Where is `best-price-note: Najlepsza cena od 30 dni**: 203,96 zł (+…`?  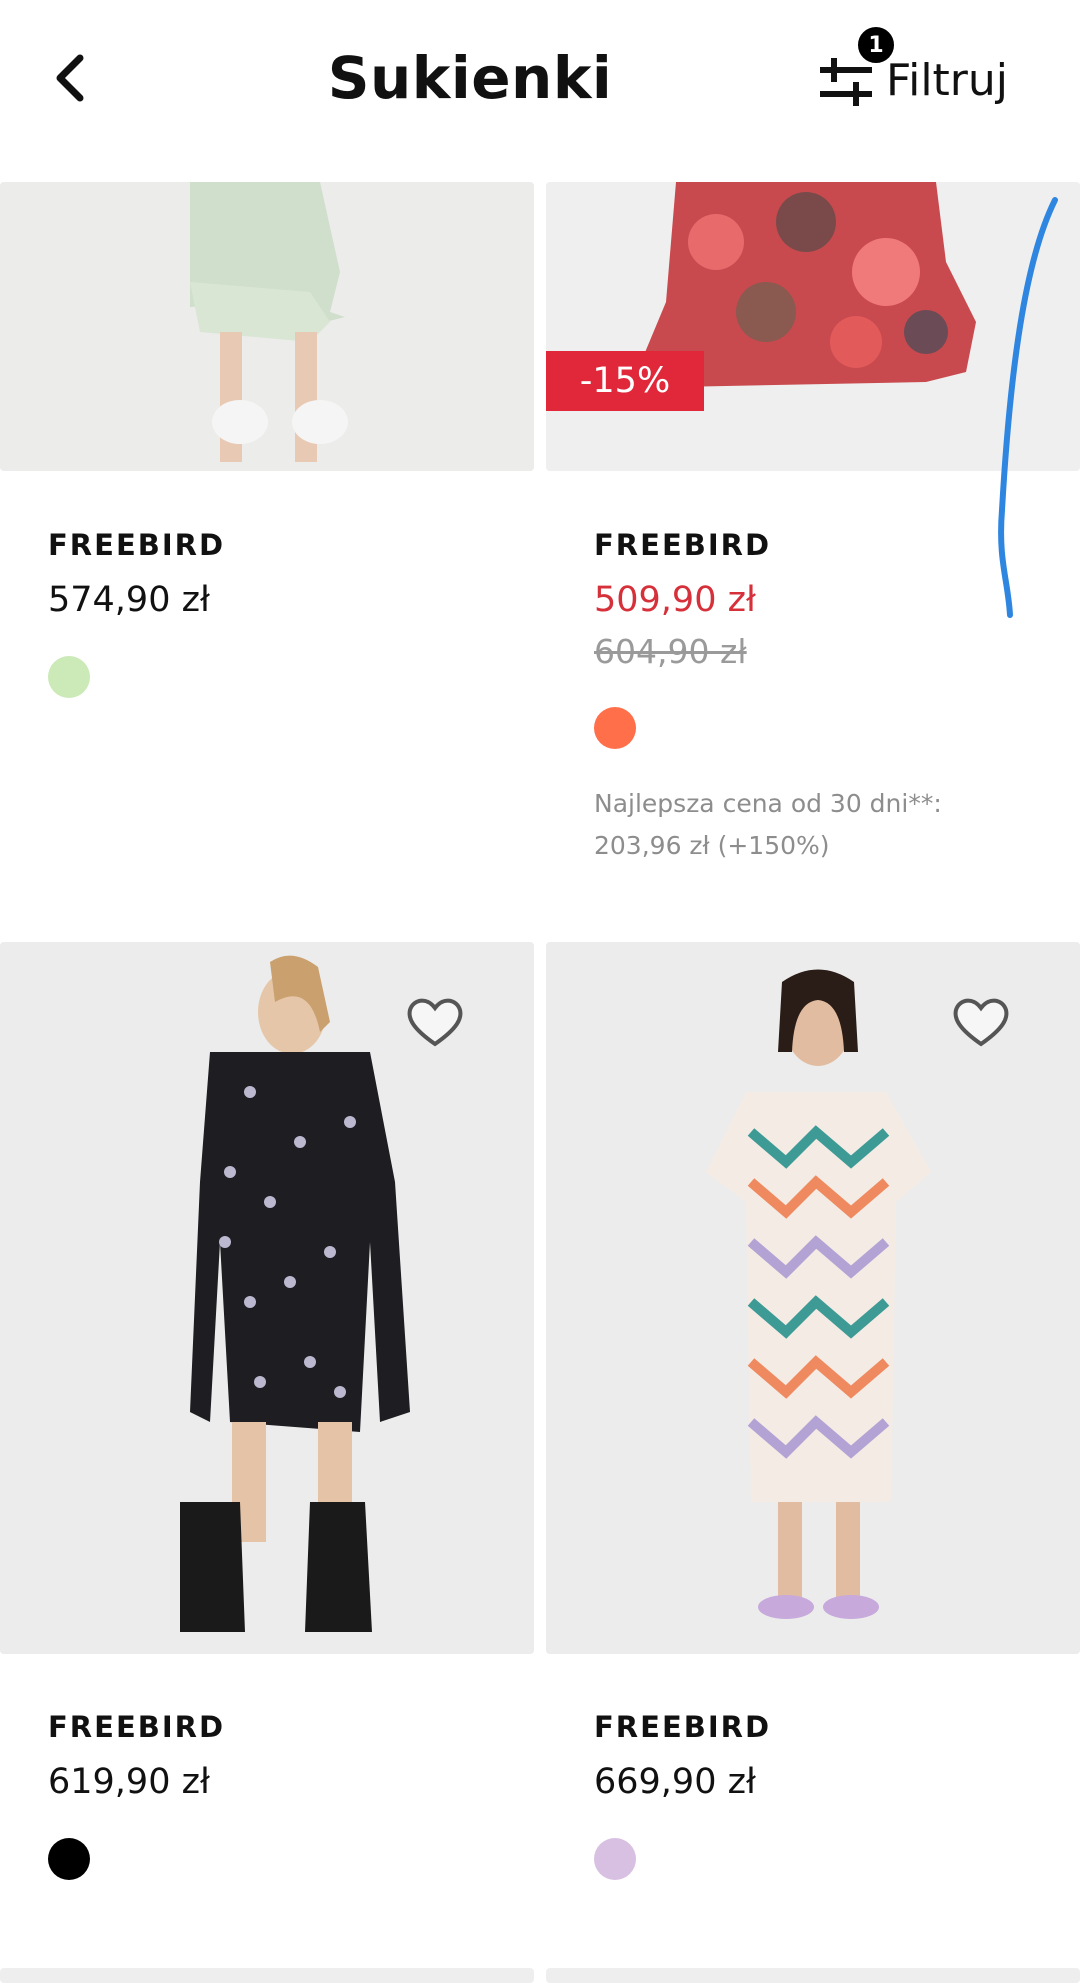 best-price-note: Najlepsza cena od 30 dni**: 203,96 zł (+… is located at coordinates (768, 824).